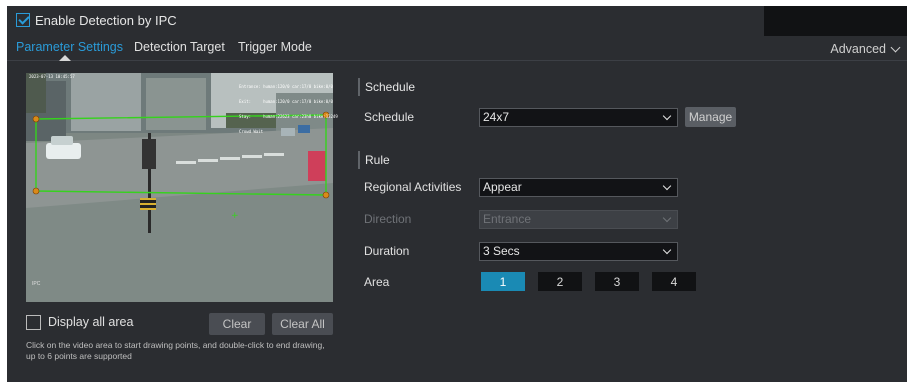  I want to click on display-all-area-toggle: Display all area, so click(111, 322).